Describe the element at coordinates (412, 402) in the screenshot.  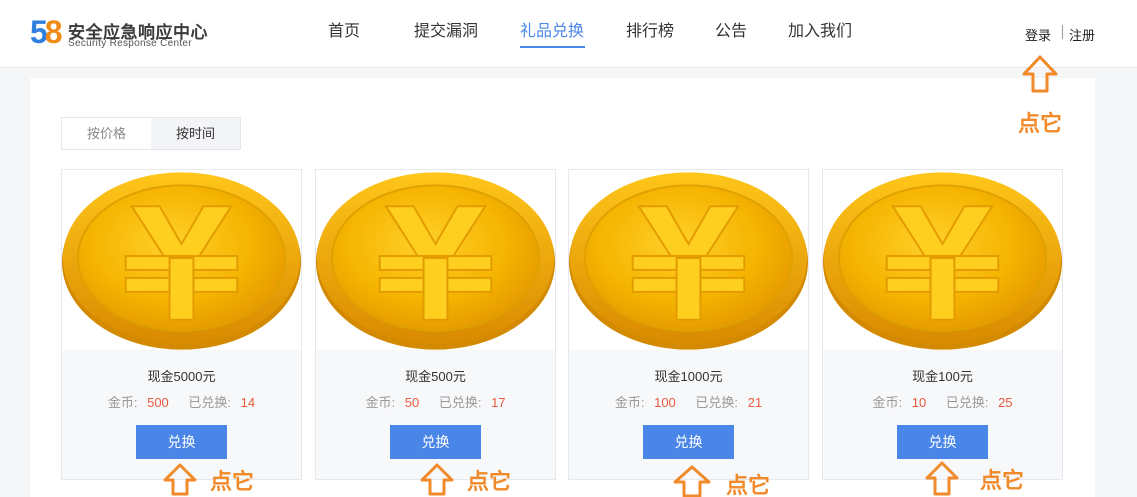
I see `coin-value: 50` at that location.